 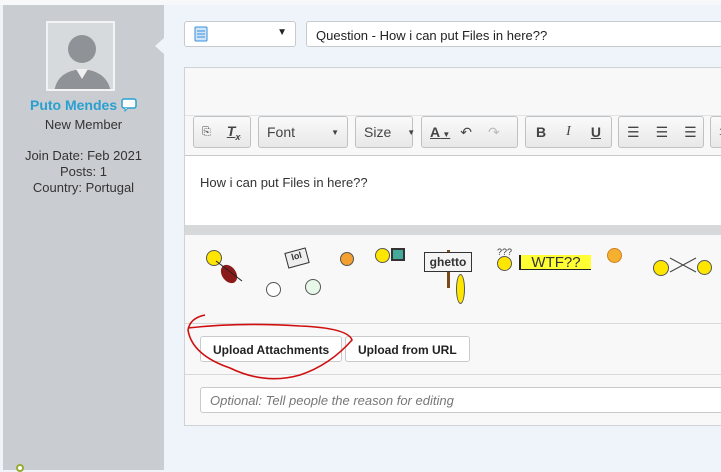 I want to click on font-label: Font, so click(x=281, y=132).